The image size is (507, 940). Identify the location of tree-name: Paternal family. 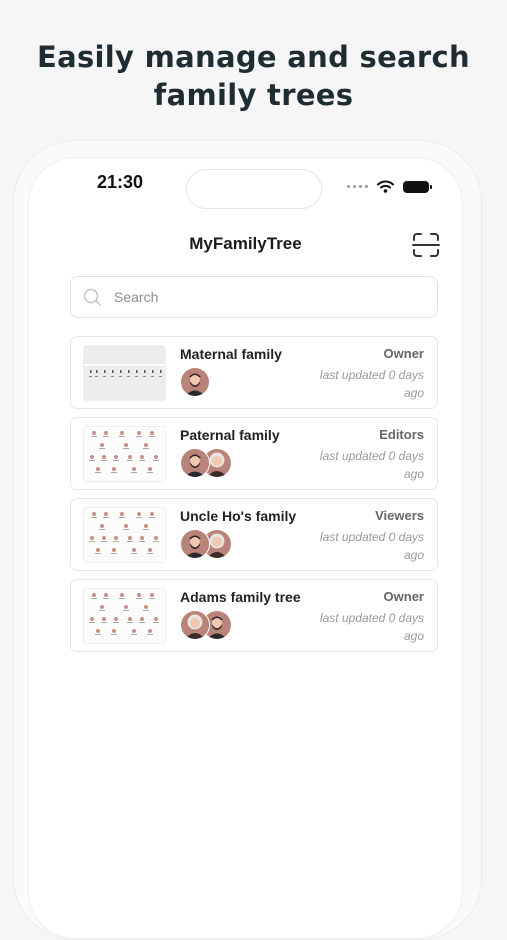
(230, 435).